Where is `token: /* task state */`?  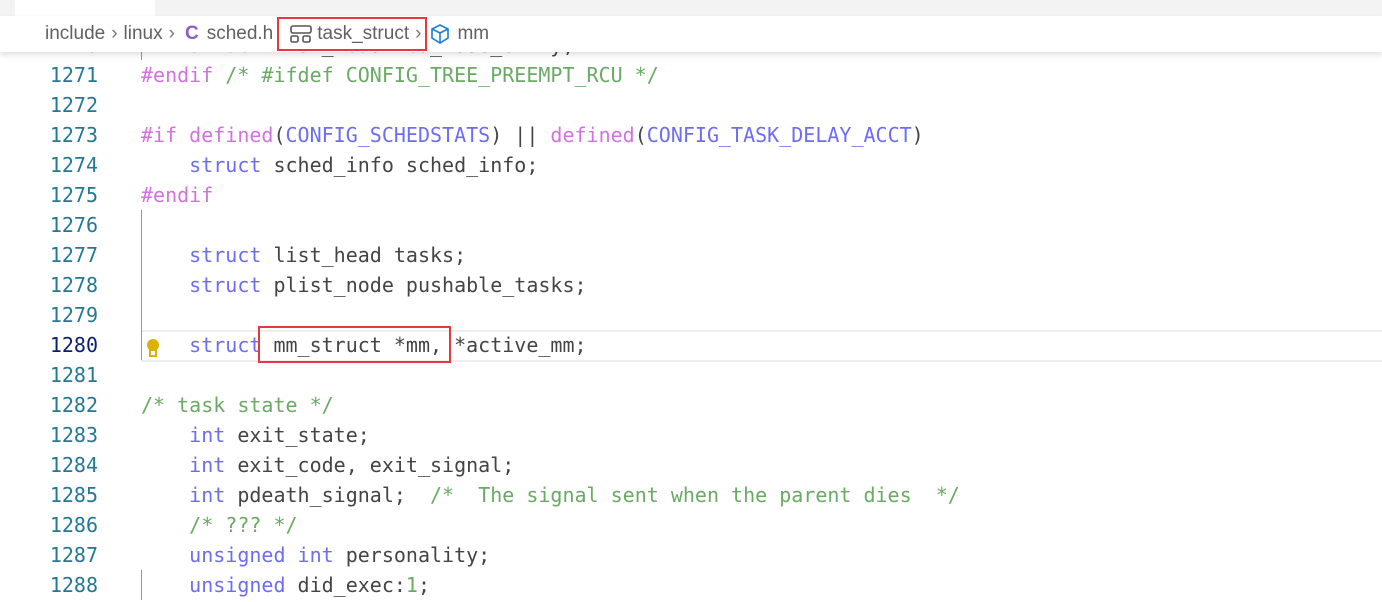 token: /* task state */ is located at coordinates (237, 405).